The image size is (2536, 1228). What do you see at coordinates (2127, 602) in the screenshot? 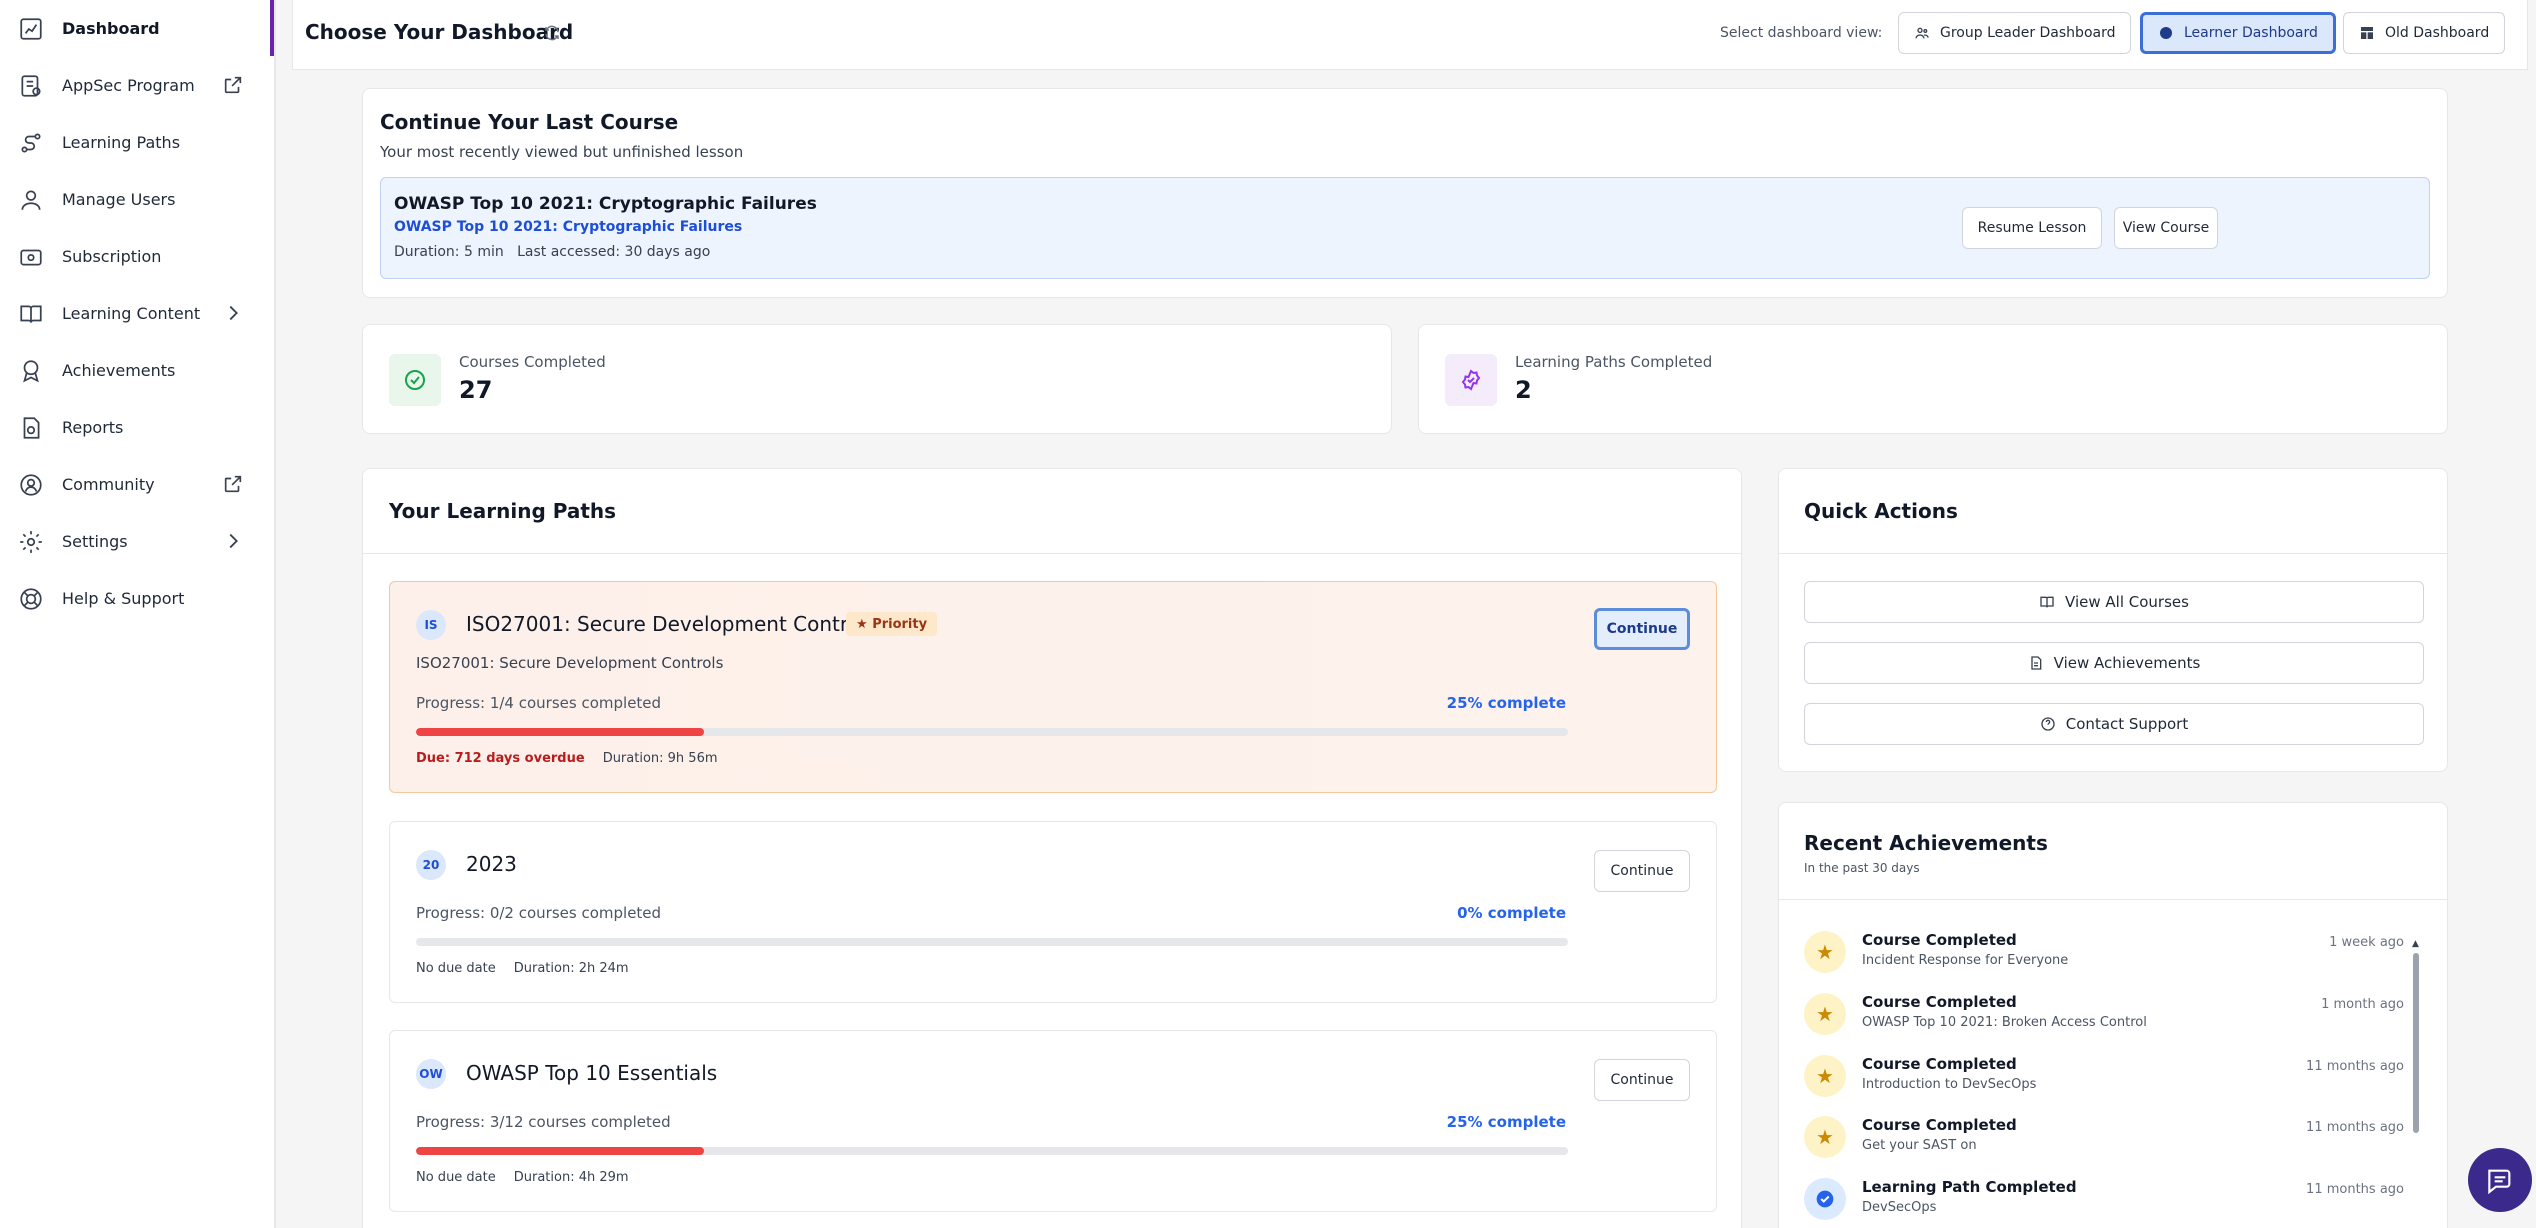
I see `button-label: View All Courses` at bounding box center [2127, 602].